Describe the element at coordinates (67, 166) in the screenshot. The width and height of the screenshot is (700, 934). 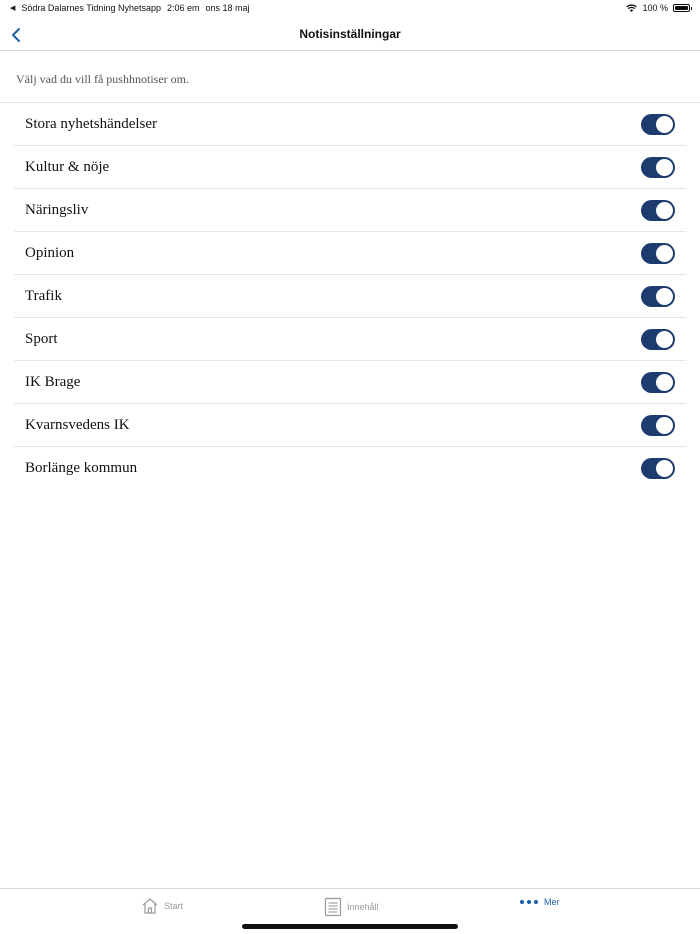
I see `setting-label: Kultur & nöje` at that location.